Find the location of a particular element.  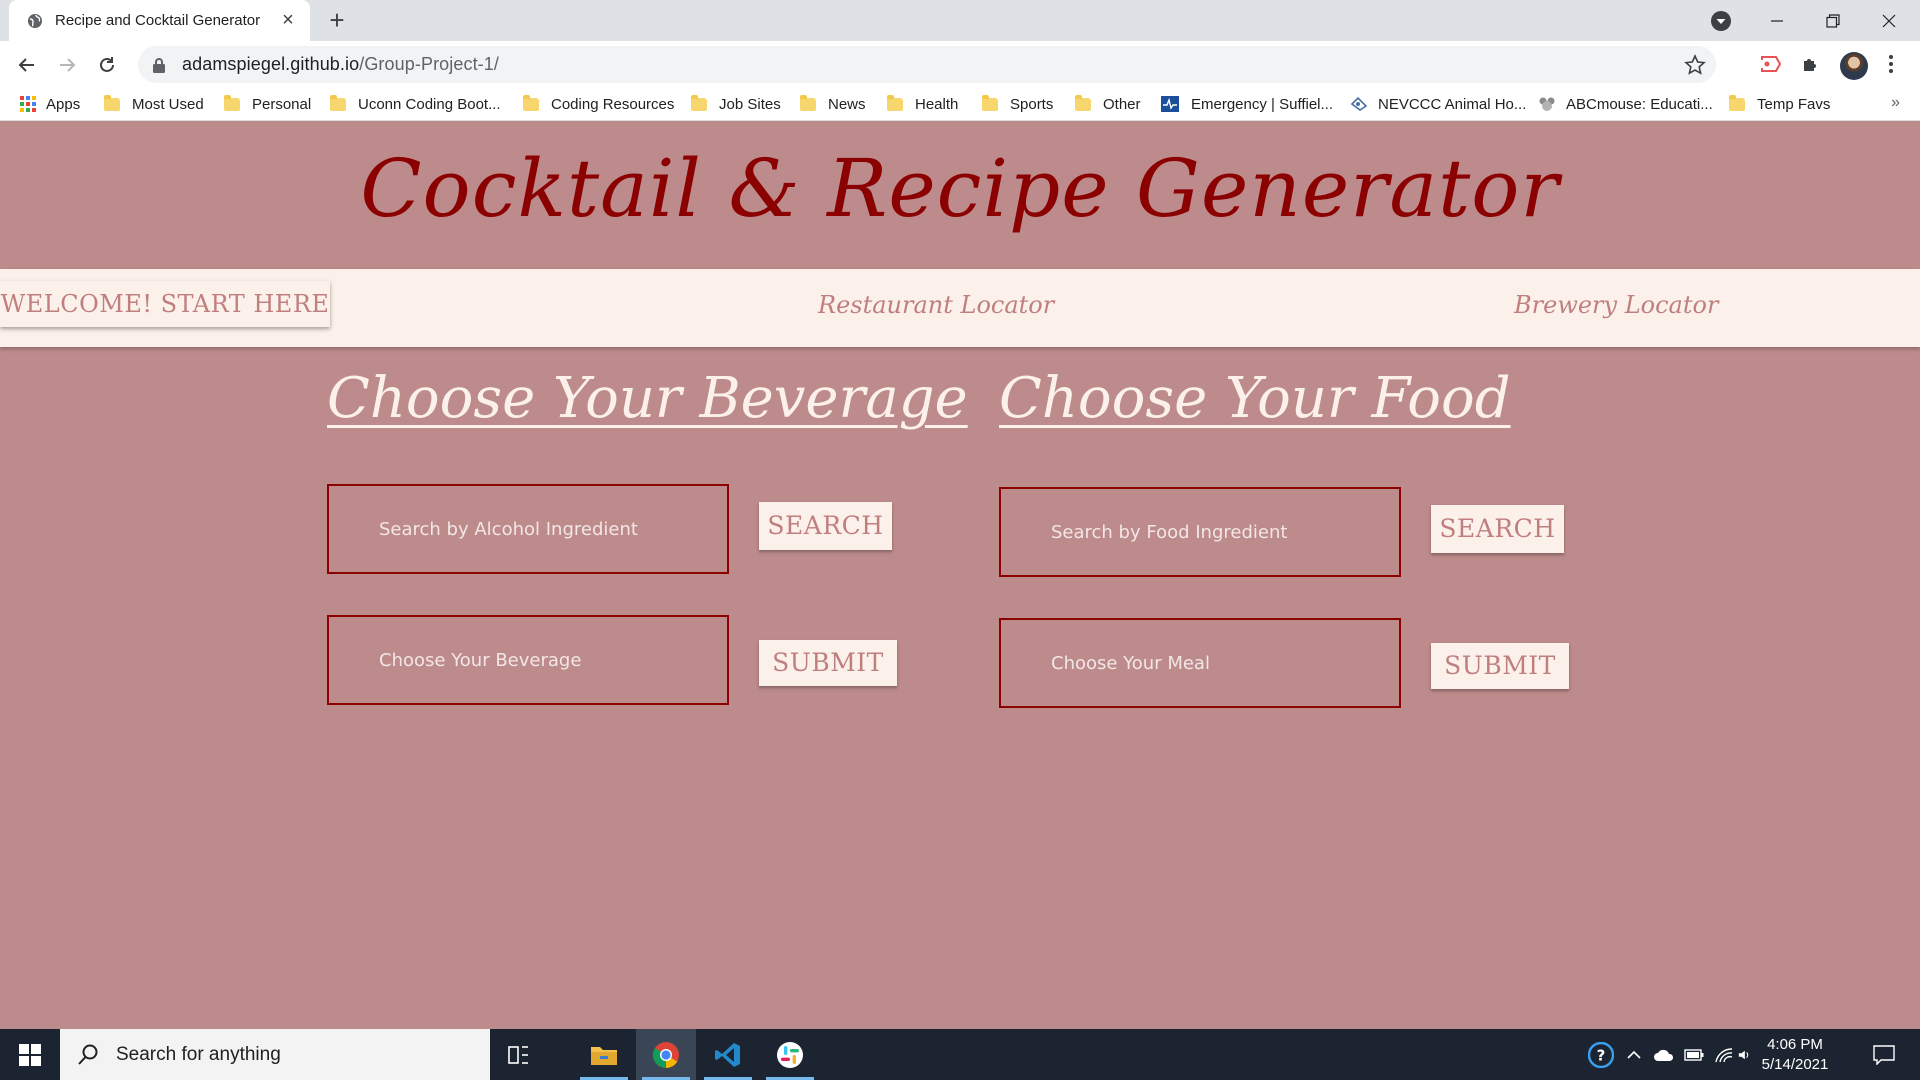

beverage-choice-input is located at coordinates (553, 660).